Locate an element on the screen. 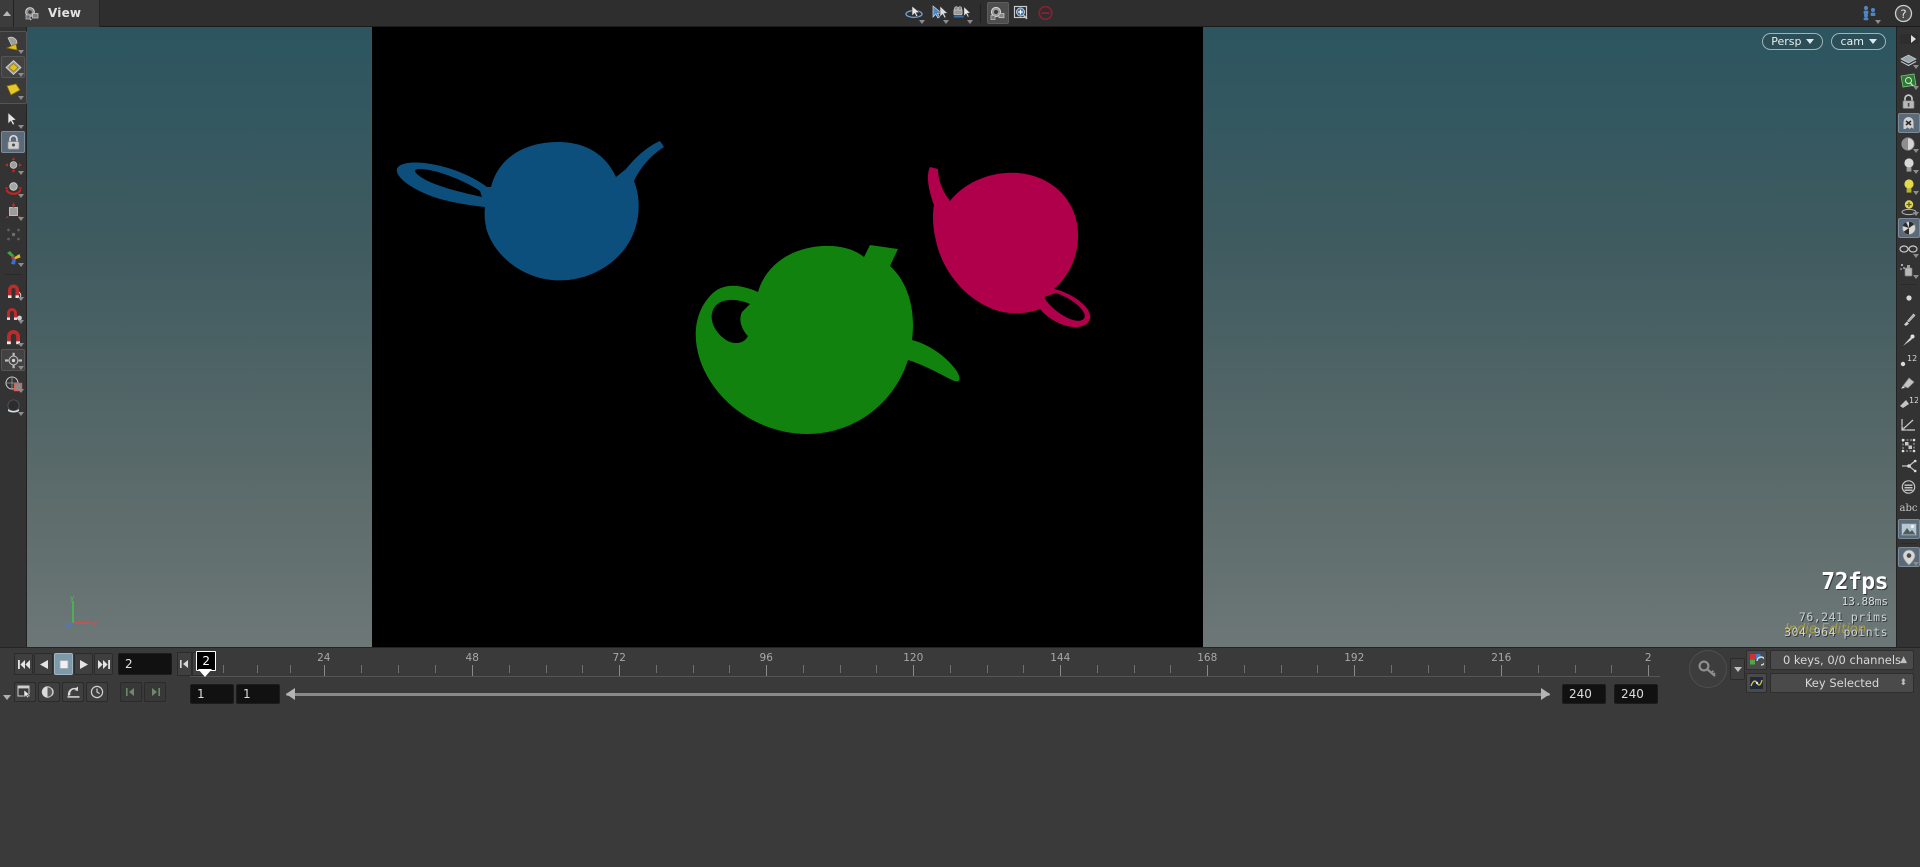 The image size is (1920, 867). camera-cursor-tool is located at coordinates (963, 13).